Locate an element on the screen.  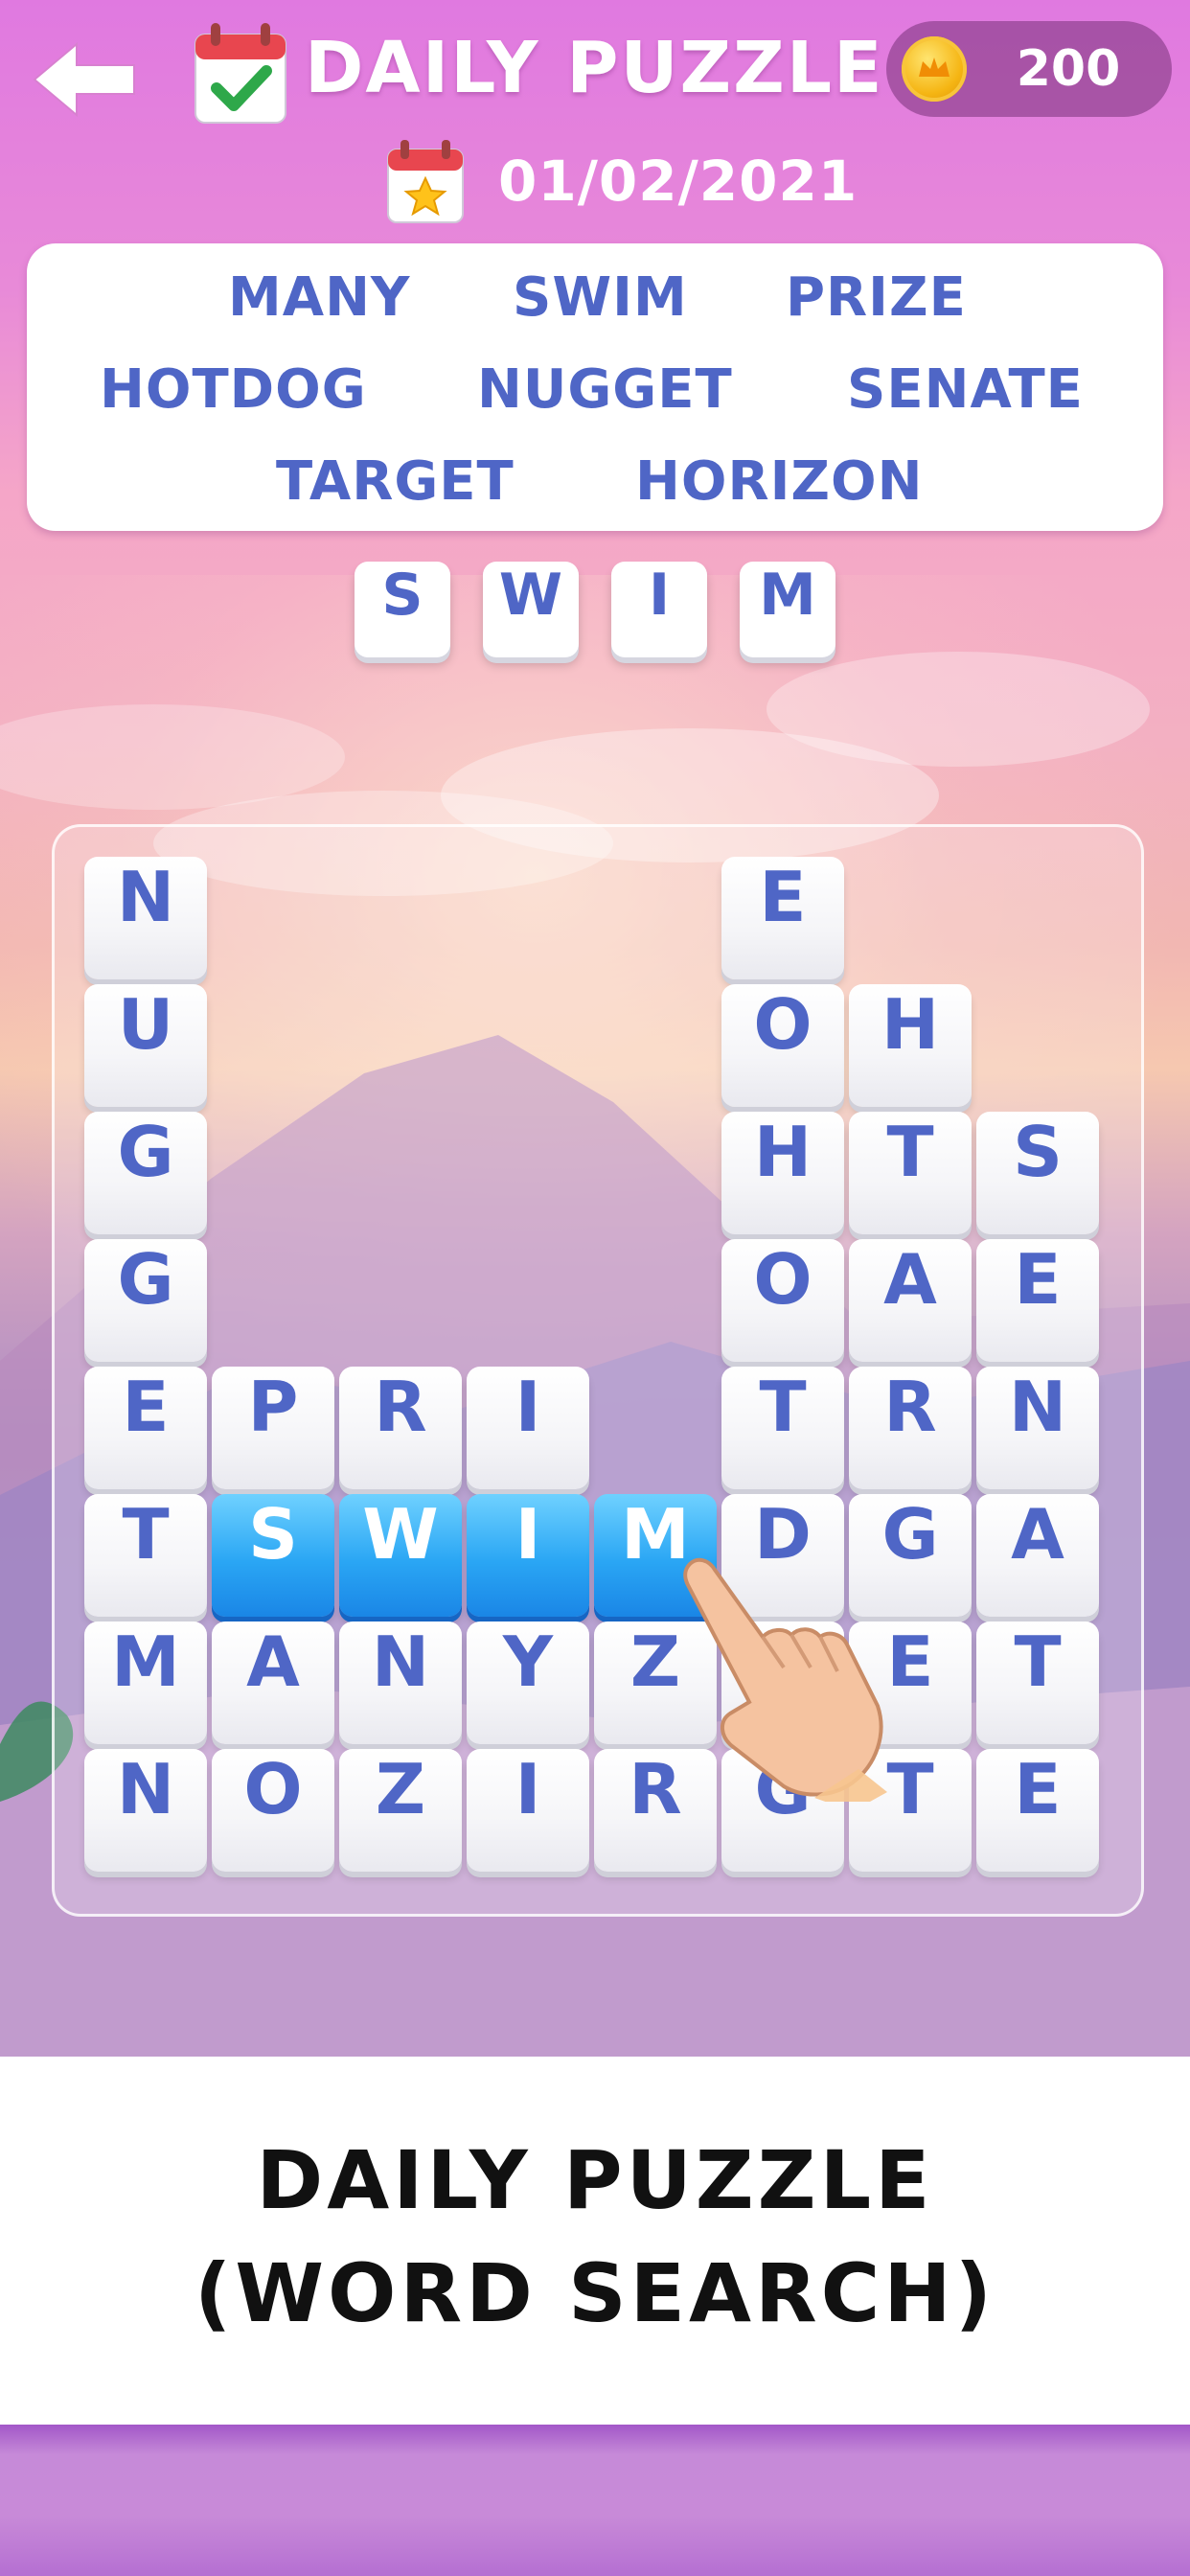
coin-balance: 200 is located at coordinates (1029, 69).